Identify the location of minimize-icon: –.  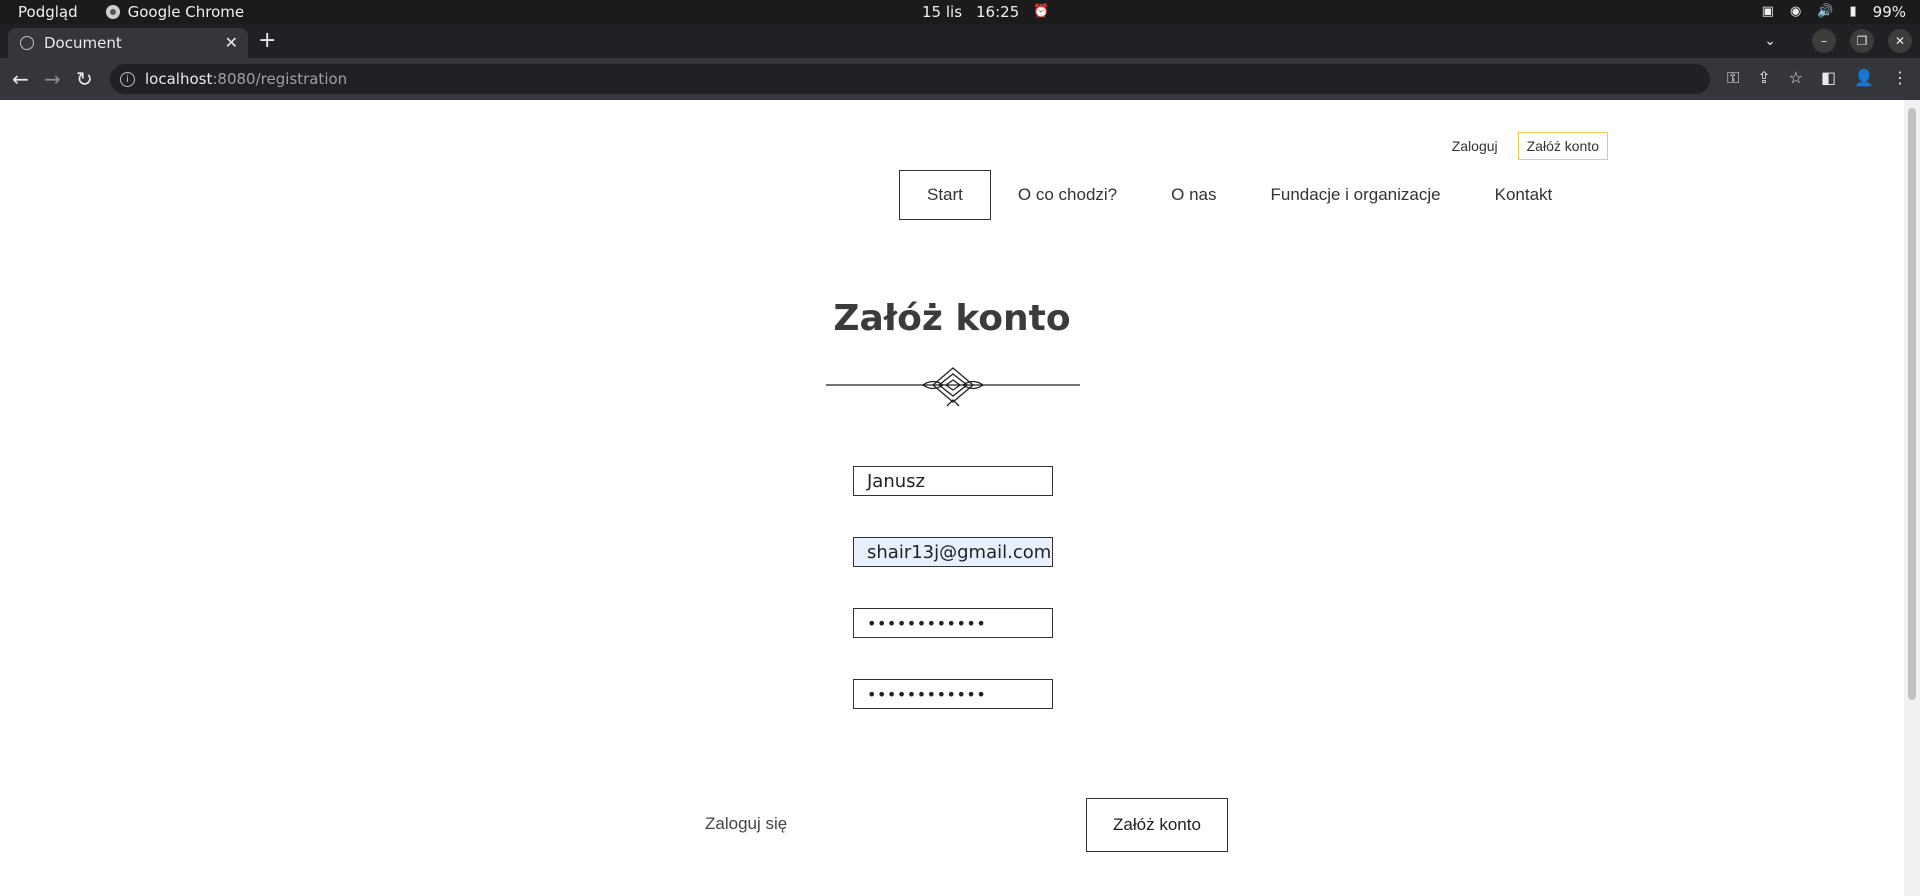
(1824, 41).